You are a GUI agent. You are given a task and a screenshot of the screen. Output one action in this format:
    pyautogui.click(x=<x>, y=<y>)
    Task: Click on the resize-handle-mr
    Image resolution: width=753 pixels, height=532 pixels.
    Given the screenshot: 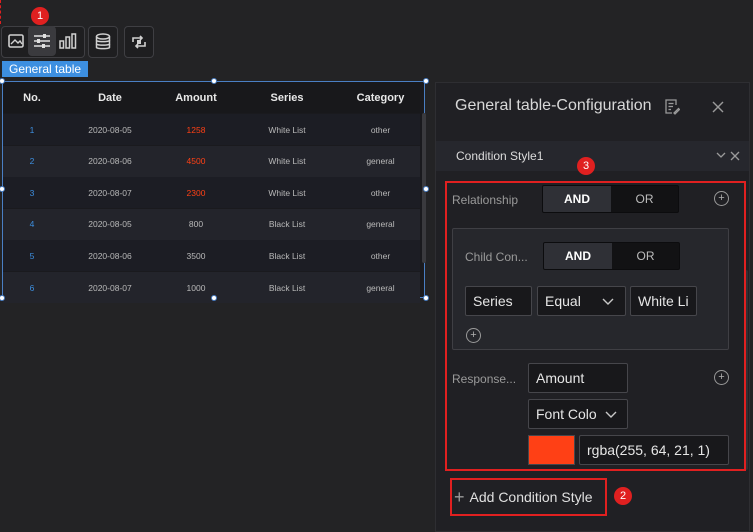 What is the action you would take?
    pyautogui.click(x=426, y=189)
    